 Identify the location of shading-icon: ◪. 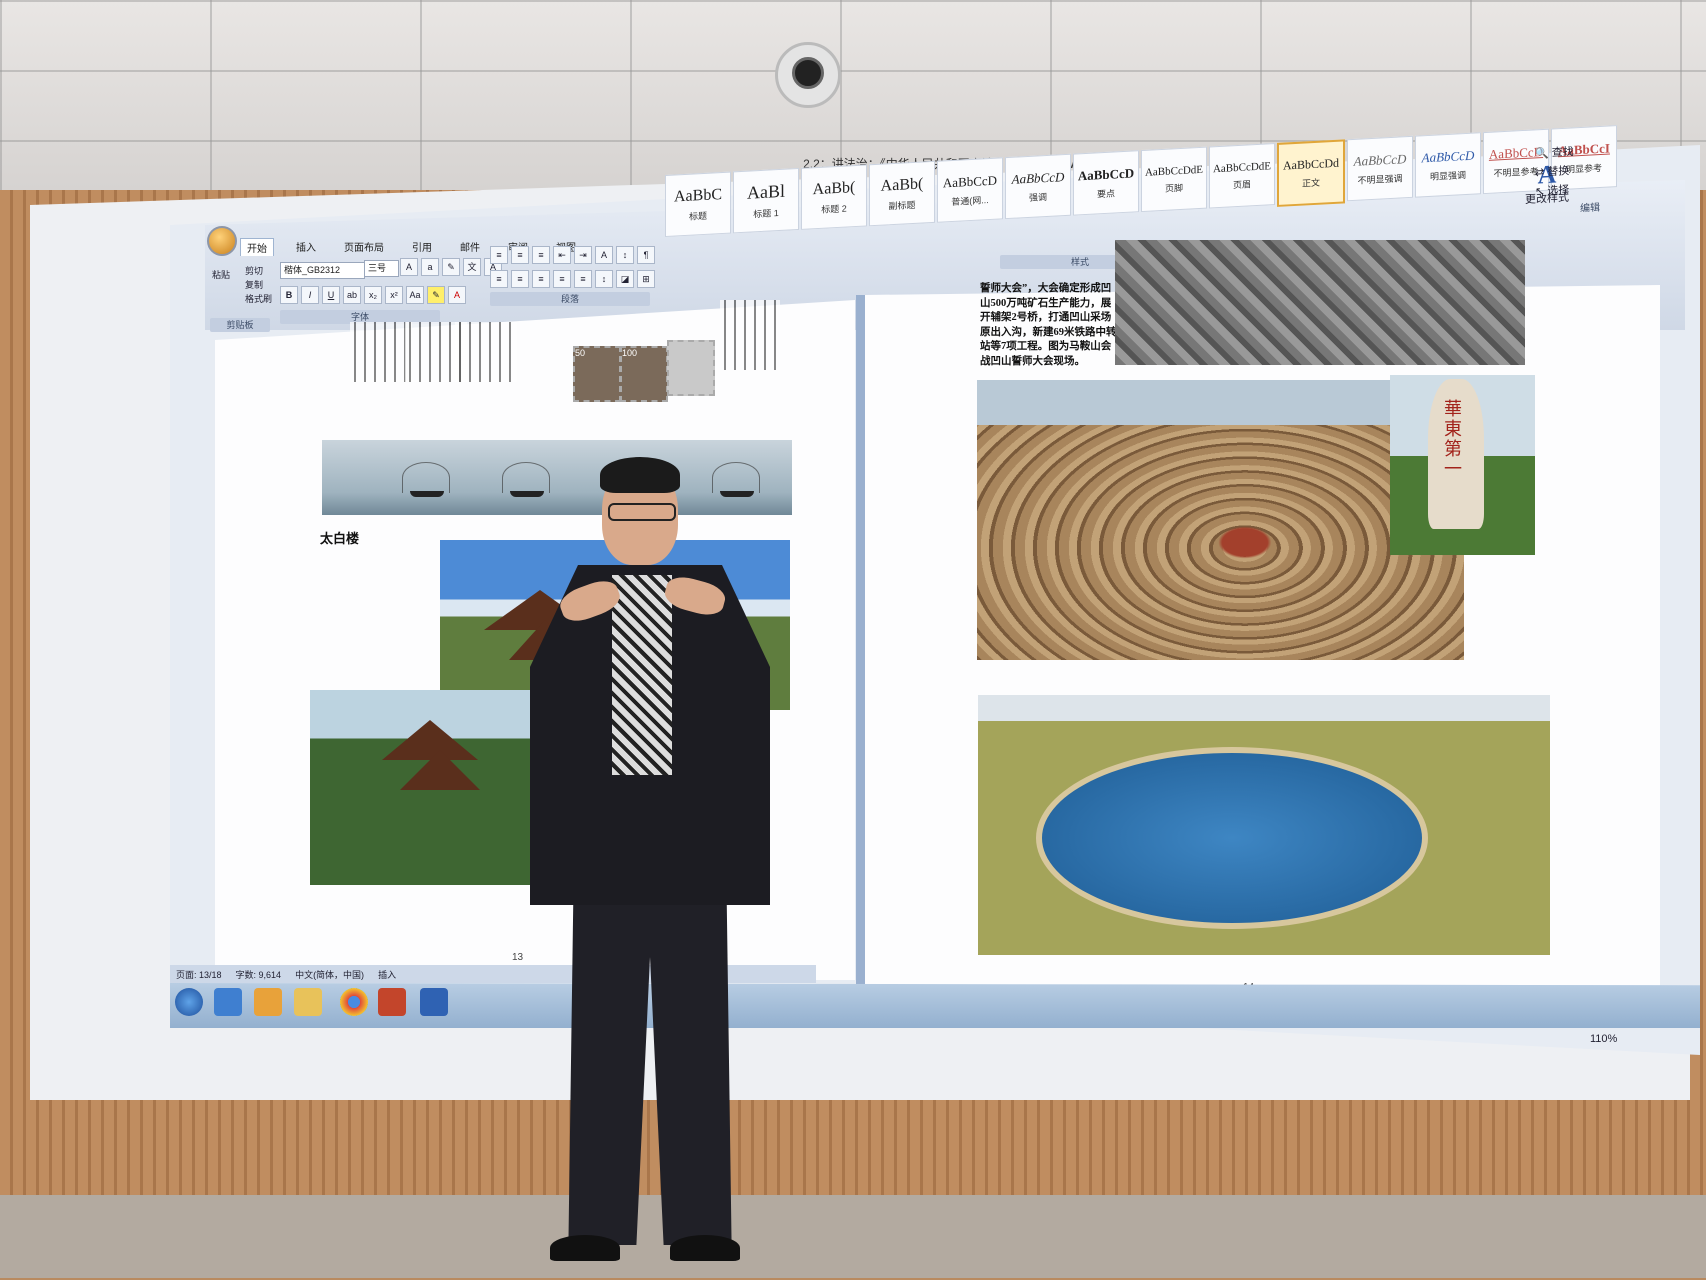
(625, 279).